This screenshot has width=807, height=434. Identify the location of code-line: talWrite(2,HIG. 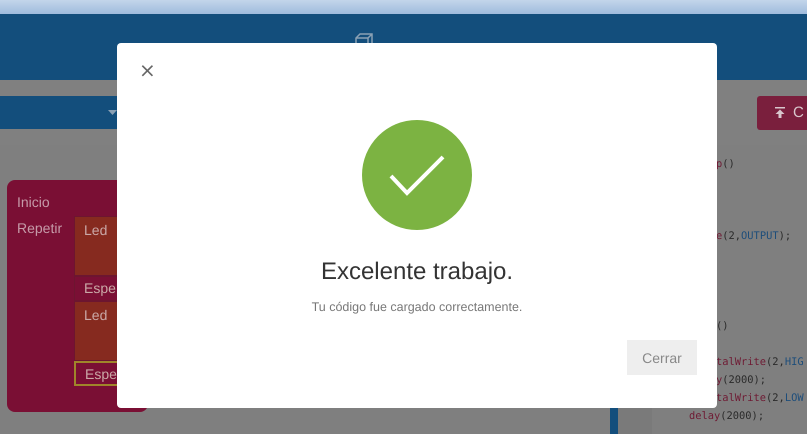
(760, 362).